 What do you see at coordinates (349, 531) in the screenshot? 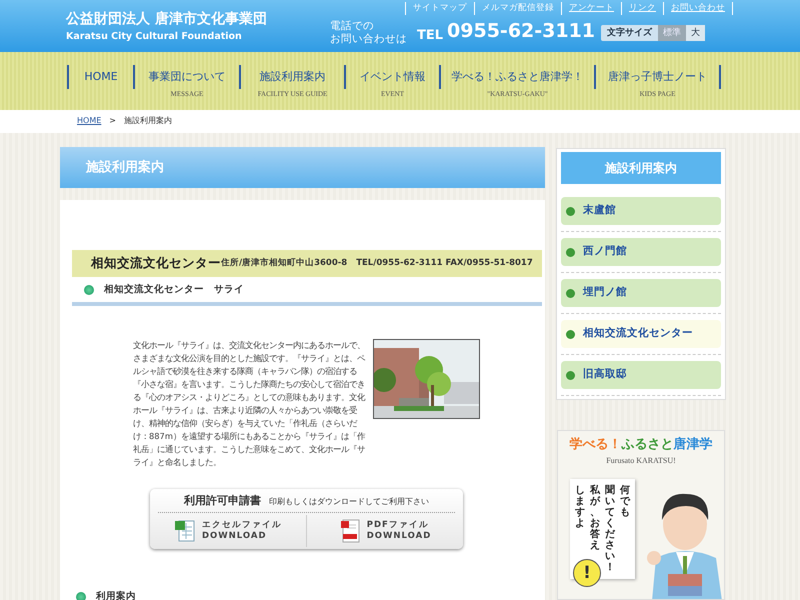
I see `pdf-file-icon` at bounding box center [349, 531].